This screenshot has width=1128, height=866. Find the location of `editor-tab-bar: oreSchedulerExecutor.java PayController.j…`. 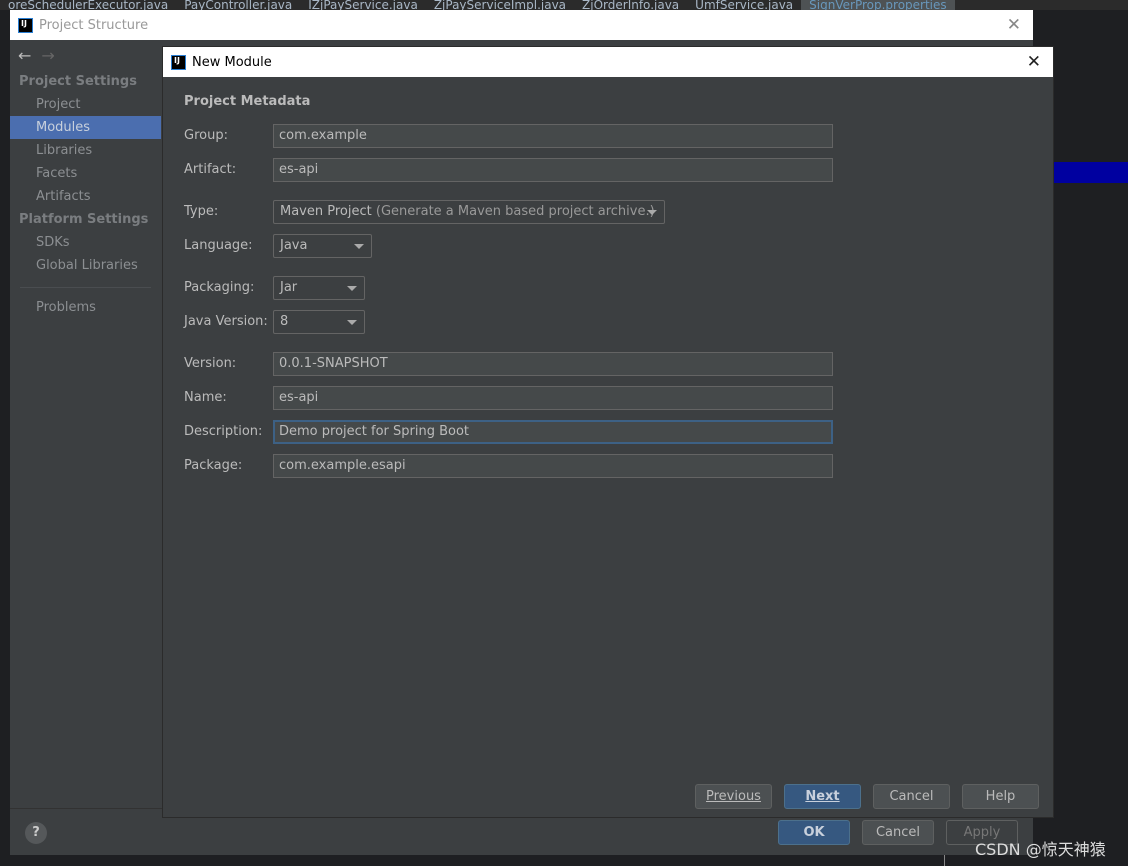

editor-tab-bar: oreSchedulerExecutor.java PayController.j… is located at coordinates (564, 5).